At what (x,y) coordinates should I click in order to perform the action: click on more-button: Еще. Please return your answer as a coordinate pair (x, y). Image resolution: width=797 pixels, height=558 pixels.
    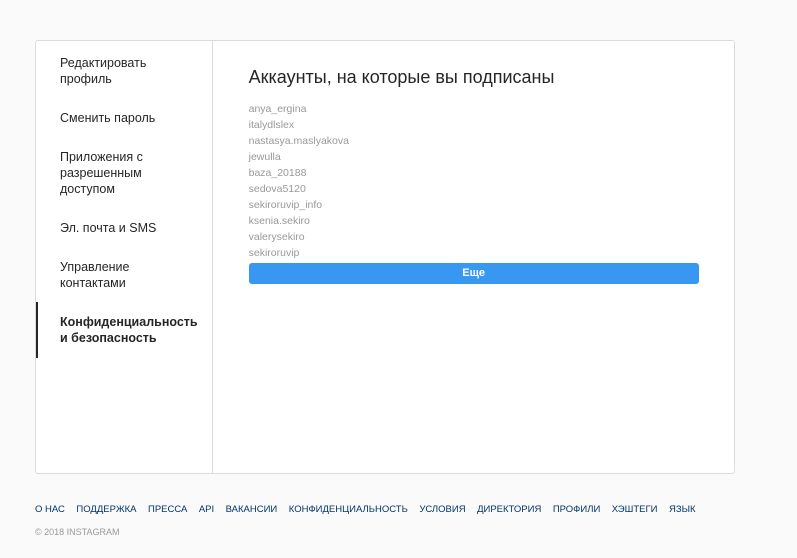
    Looking at the image, I should click on (473, 273).